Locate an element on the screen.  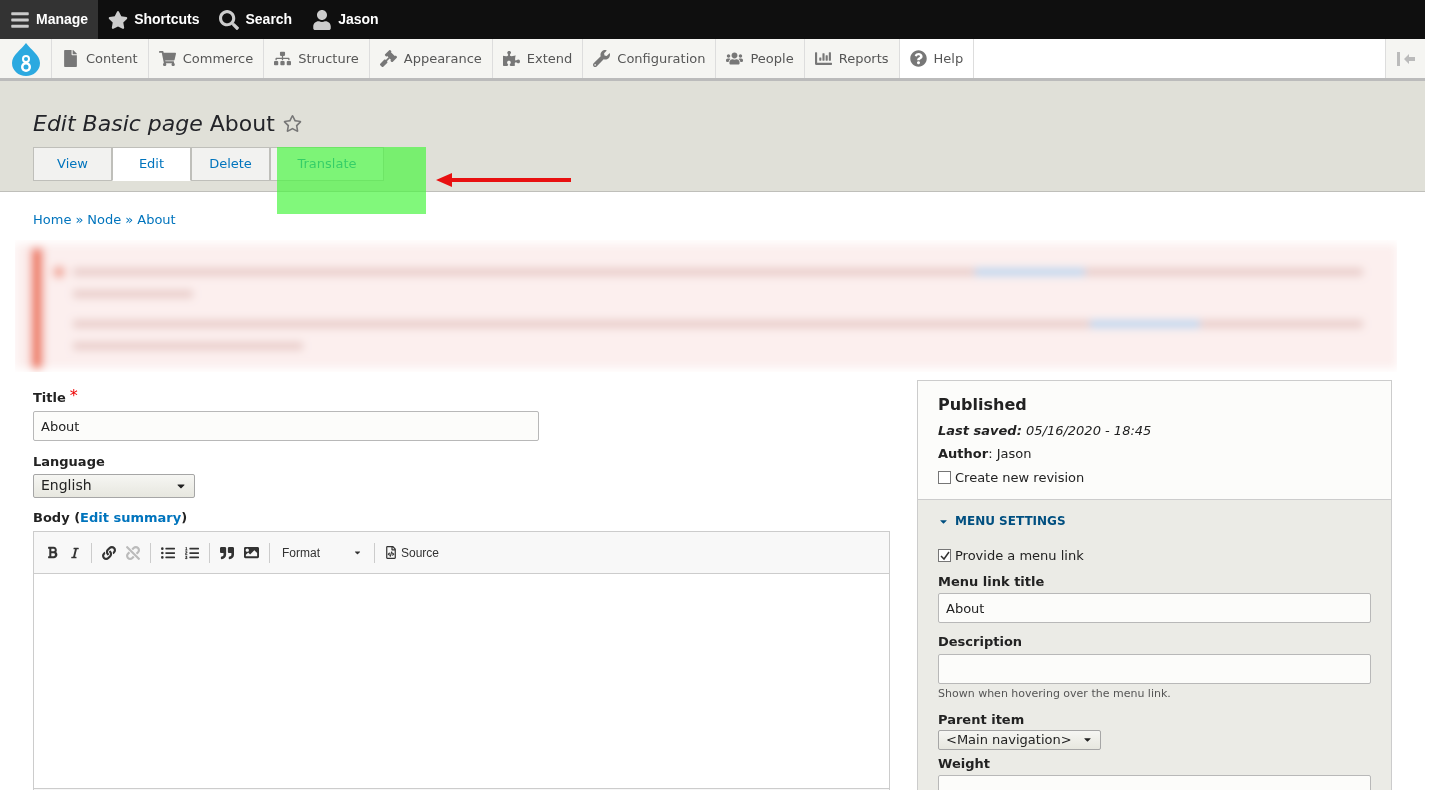
admin-menu-item: Extend is located at coordinates (538, 58).